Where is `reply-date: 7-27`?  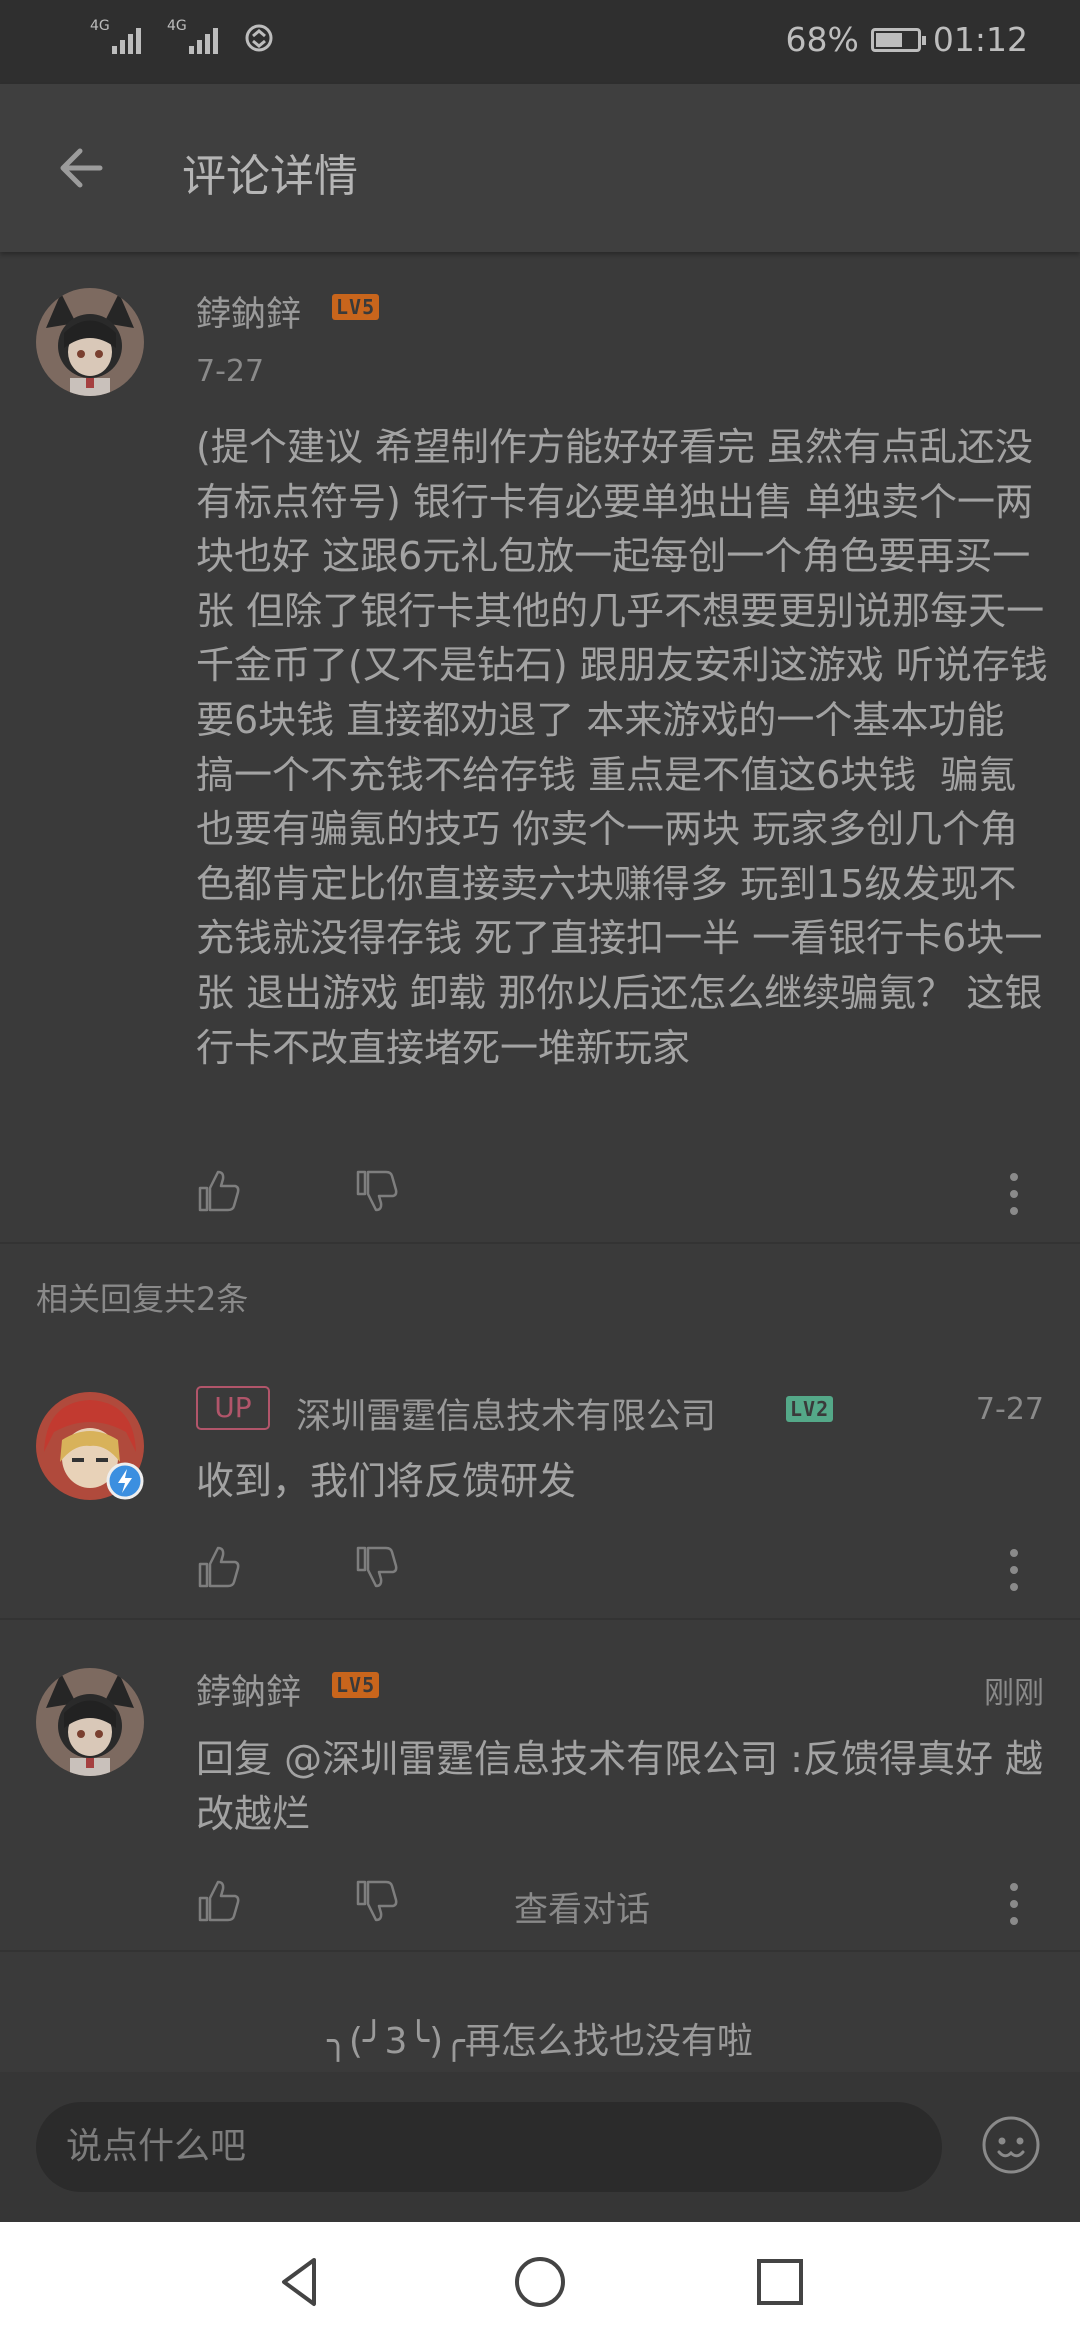
reply-date: 7-27 is located at coordinates (1009, 1409).